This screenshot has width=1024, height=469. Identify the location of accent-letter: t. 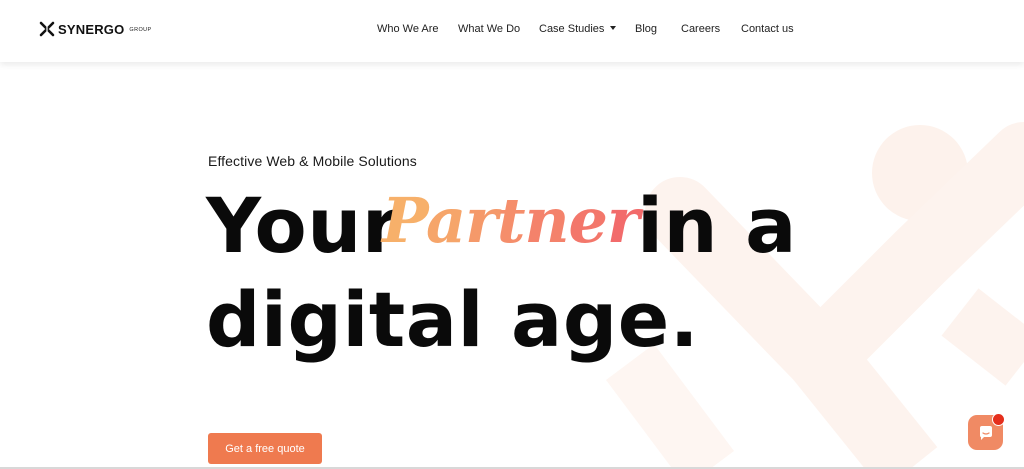
(511, 220).